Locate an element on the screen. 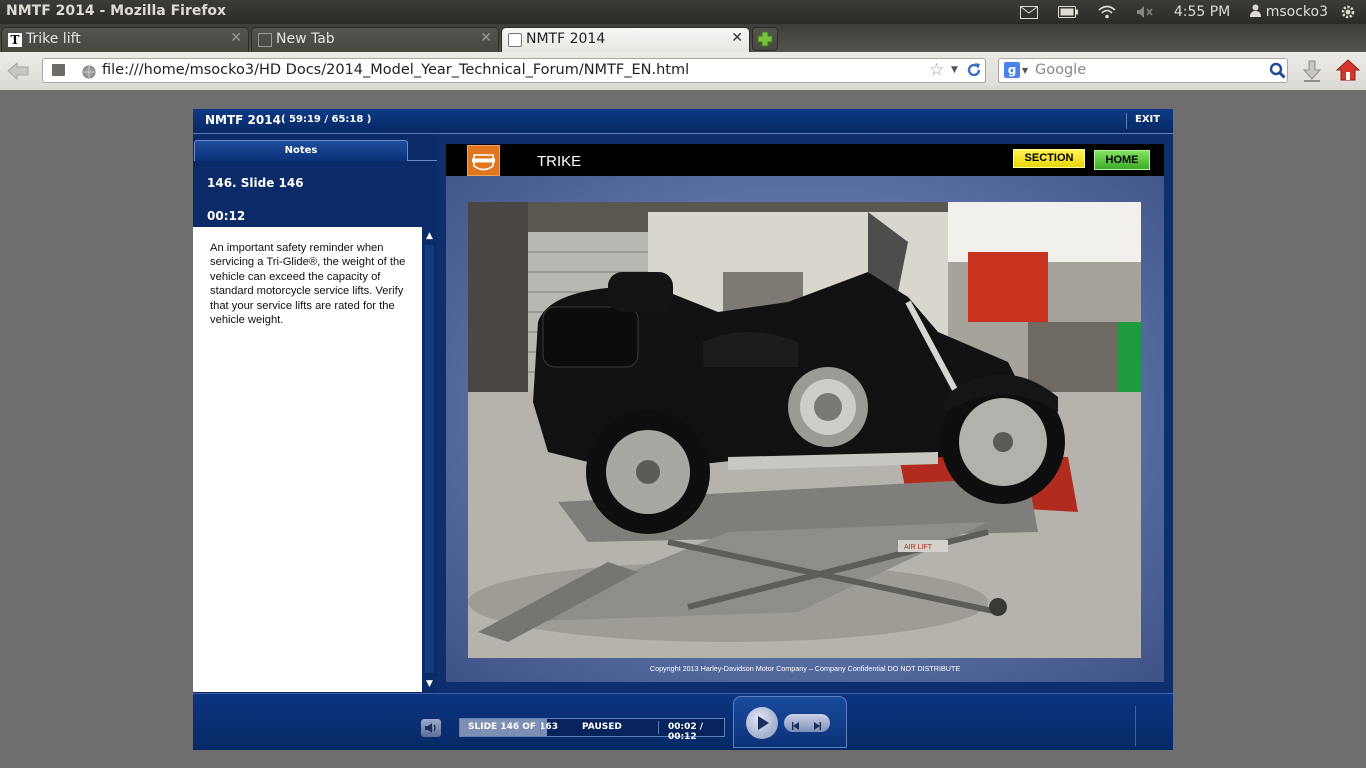 The height and width of the screenshot is (768, 1366). speaker-icon is located at coordinates (430, 728).